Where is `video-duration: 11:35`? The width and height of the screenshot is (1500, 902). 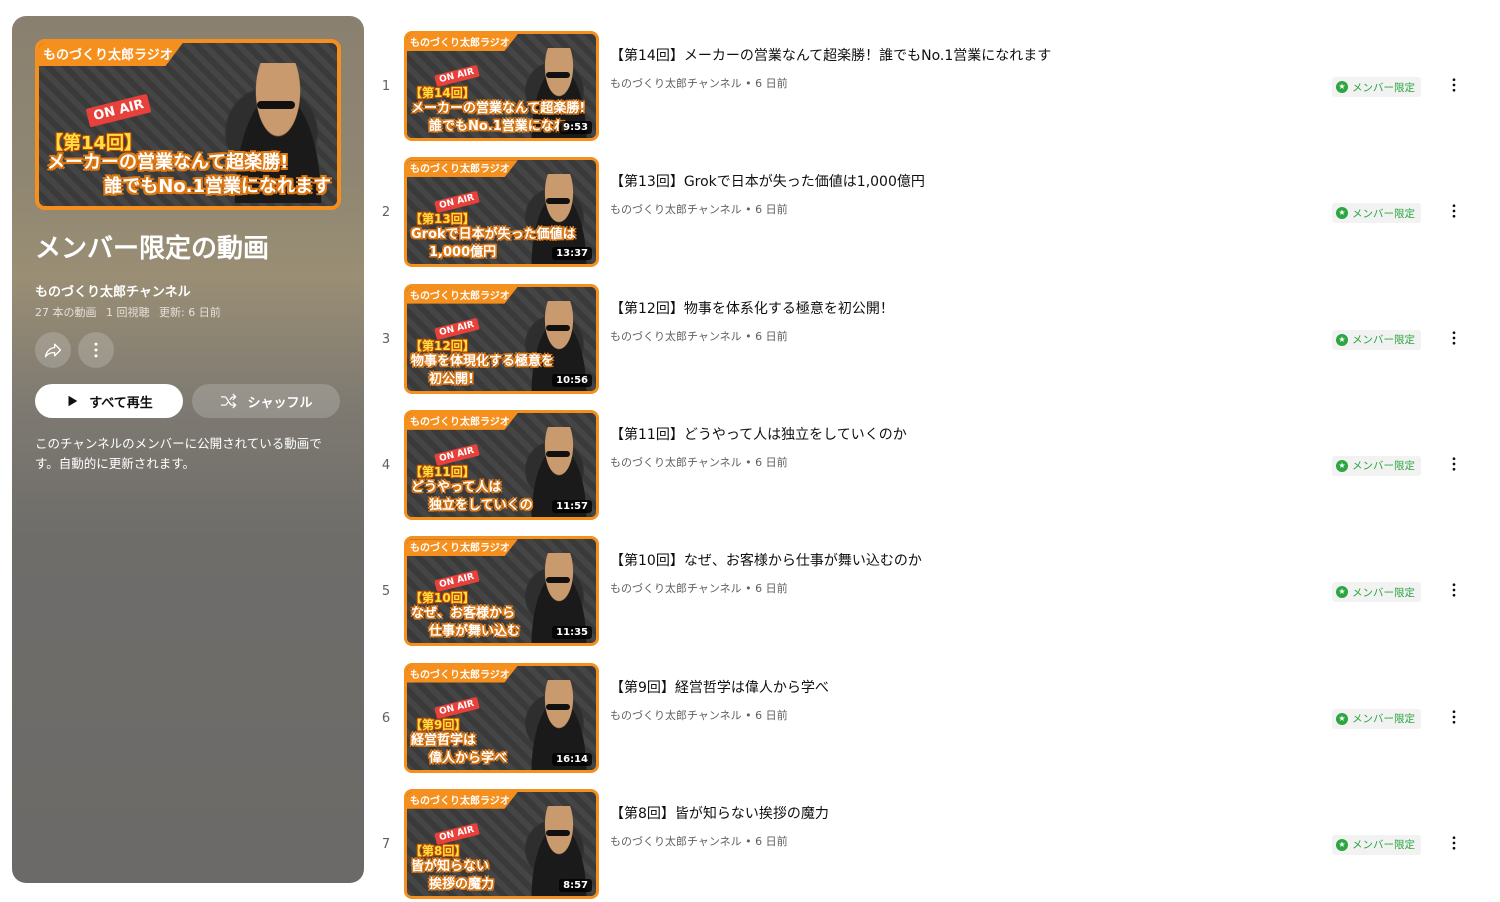
video-duration: 11:35 is located at coordinates (572, 633).